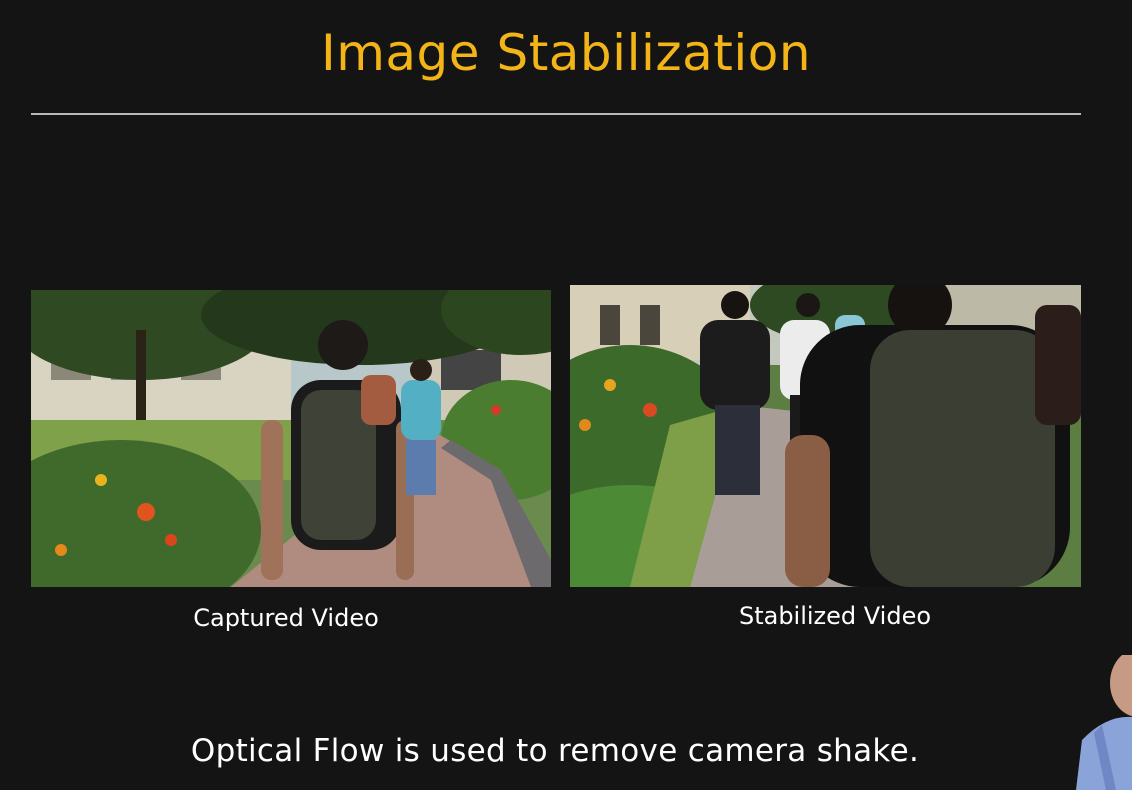  Describe the element at coordinates (286, 618) in the screenshot. I see `captured-video-caption: Captured Video` at that location.